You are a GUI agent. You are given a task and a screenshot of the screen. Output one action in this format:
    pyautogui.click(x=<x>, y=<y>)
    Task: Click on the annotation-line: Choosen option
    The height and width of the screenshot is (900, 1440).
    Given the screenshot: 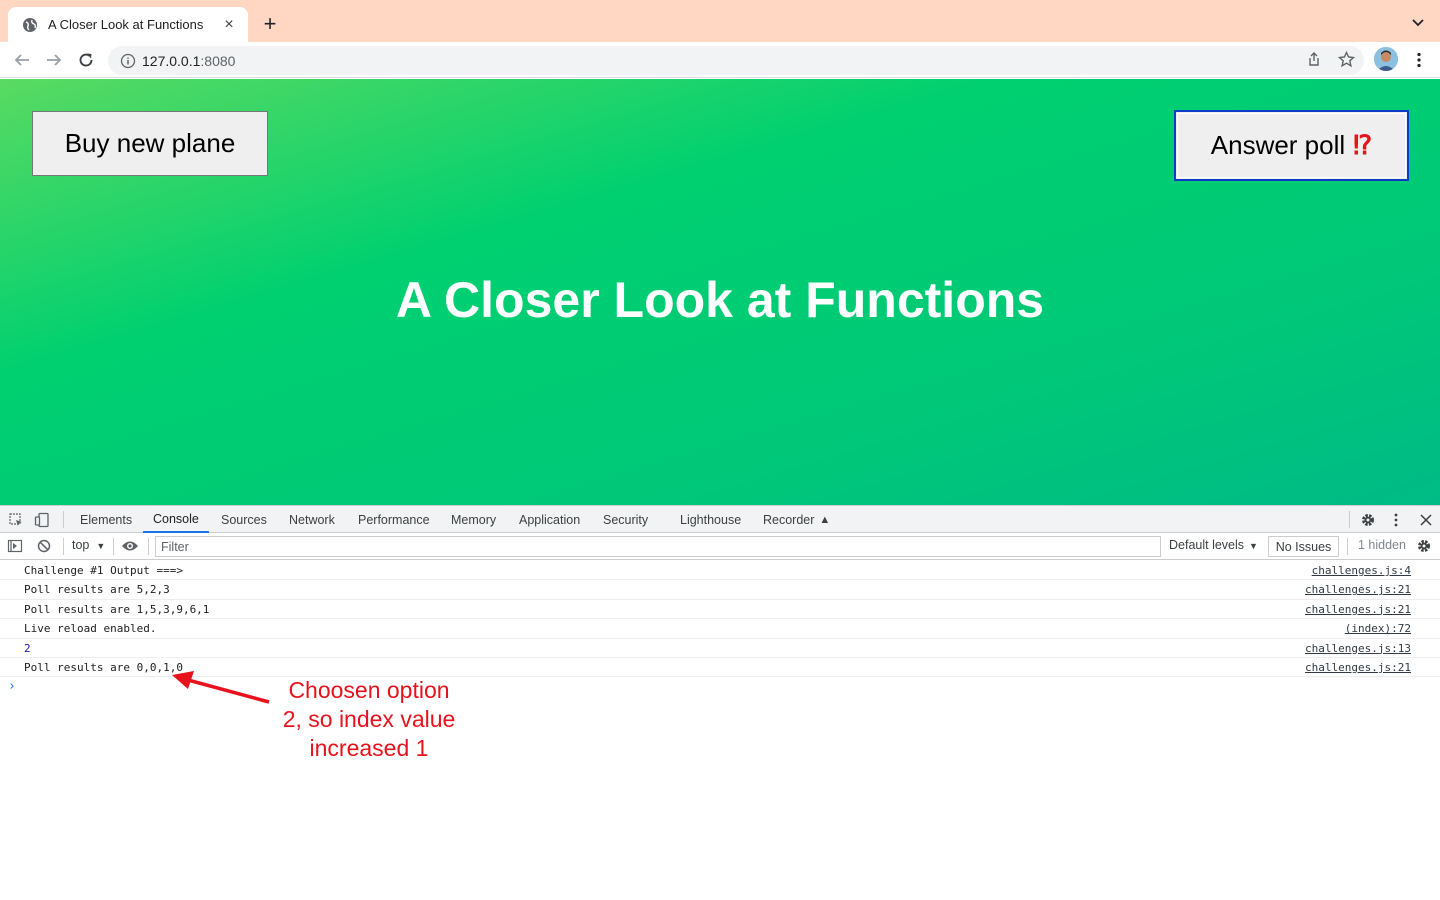 What is the action you would take?
    pyautogui.click(x=369, y=690)
    